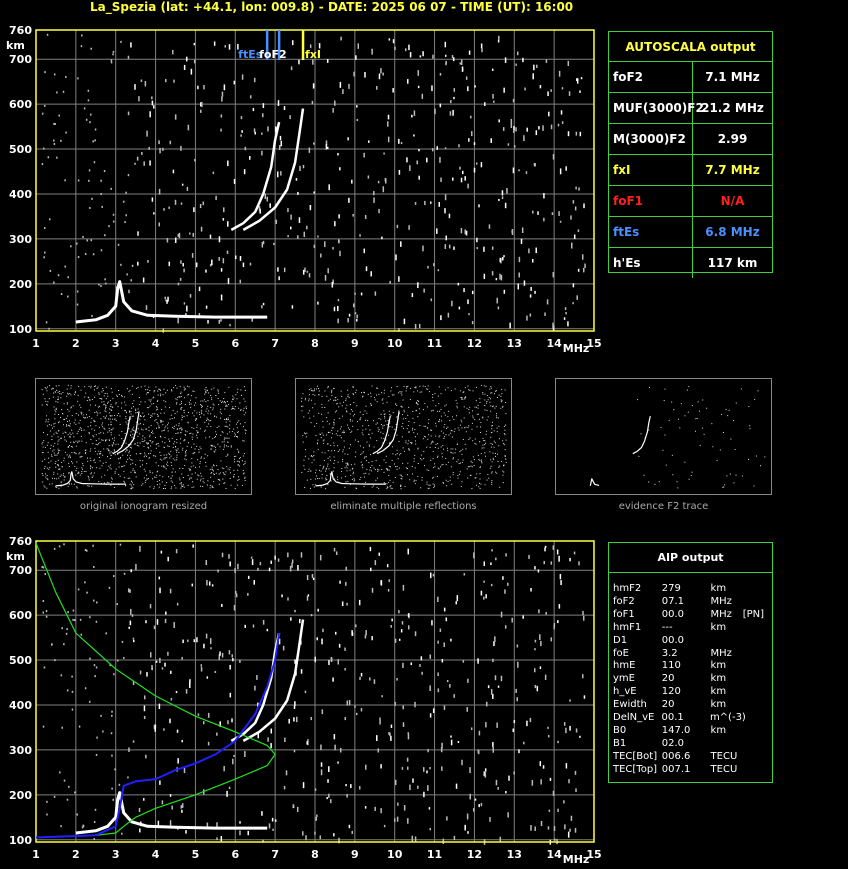  I want to click on autoscala-key: foF2, so click(651, 77).